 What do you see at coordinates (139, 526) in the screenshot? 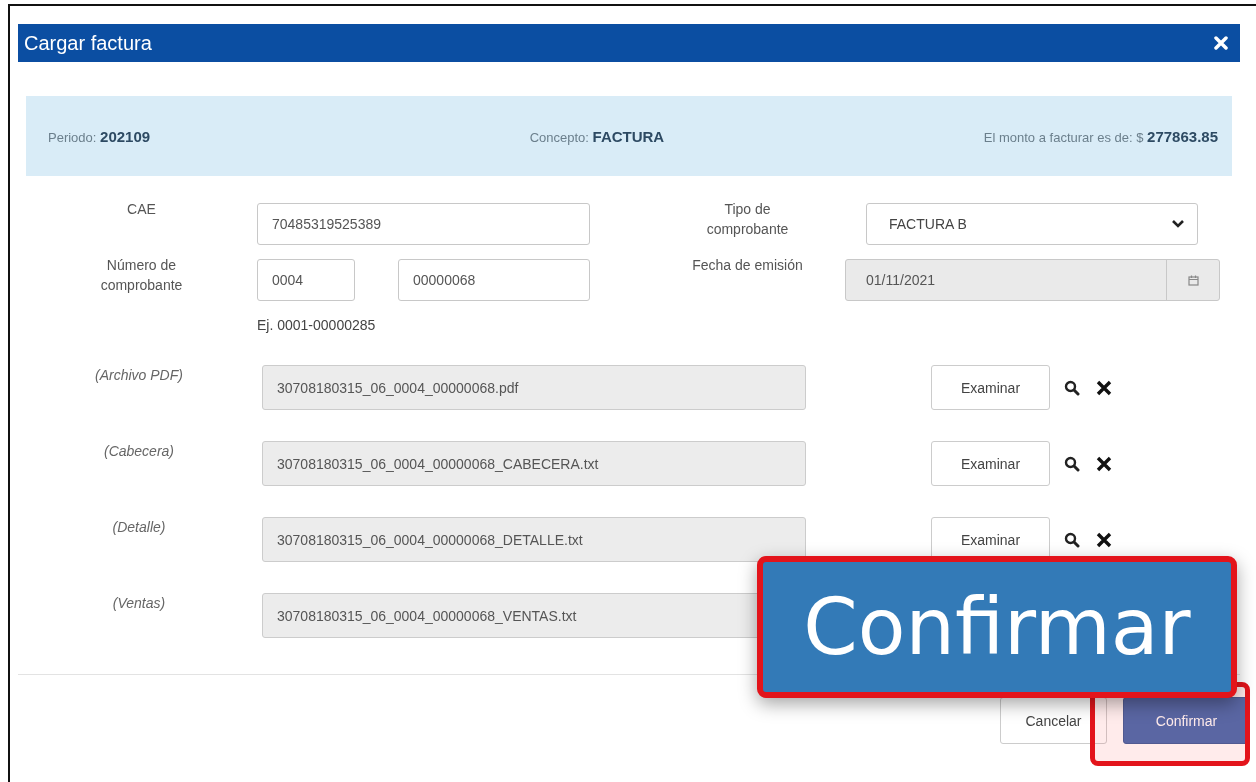
I see `file-label: (Detalle)` at bounding box center [139, 526].